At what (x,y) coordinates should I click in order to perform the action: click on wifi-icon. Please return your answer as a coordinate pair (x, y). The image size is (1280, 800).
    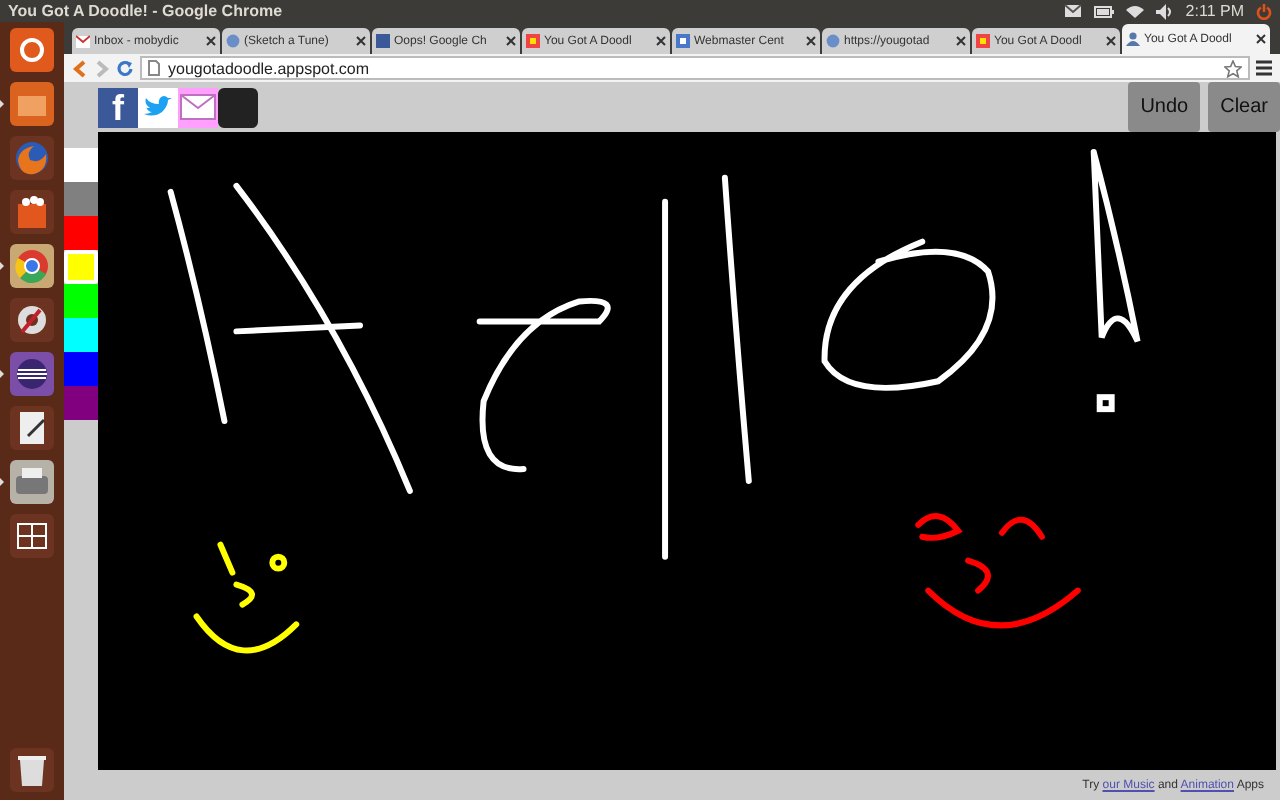
    Looking at the image, I should click on (1134, 11).